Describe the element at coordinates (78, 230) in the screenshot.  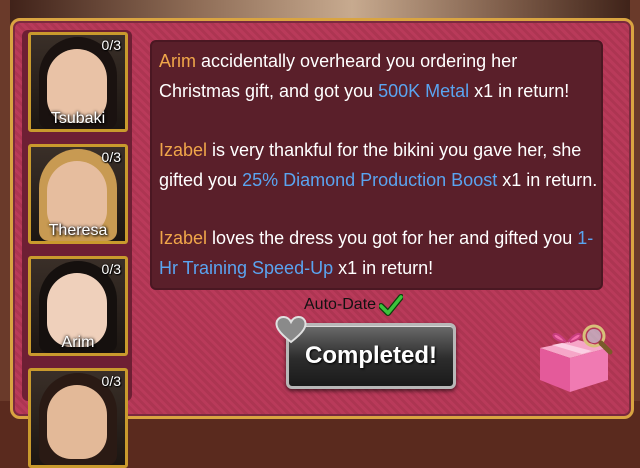
I see `girl-name: Theresa` at that location.